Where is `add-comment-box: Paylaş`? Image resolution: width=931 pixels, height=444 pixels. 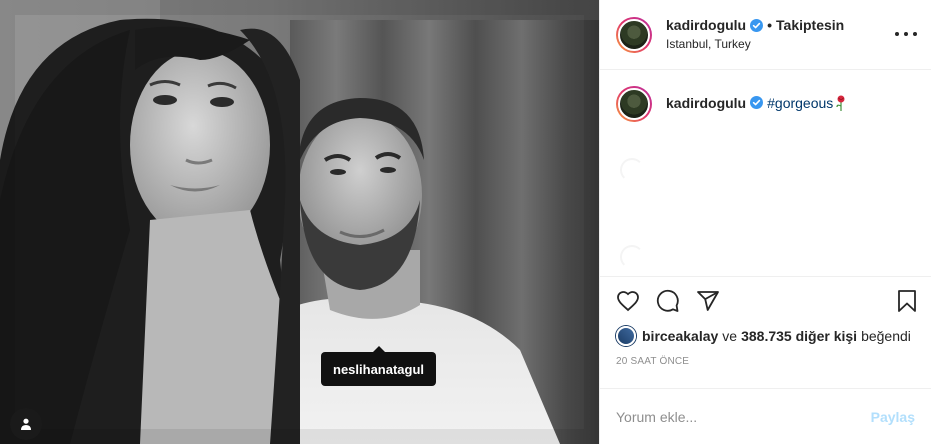 add-comment-box: Paylaş is located at coordinates (765, 416).